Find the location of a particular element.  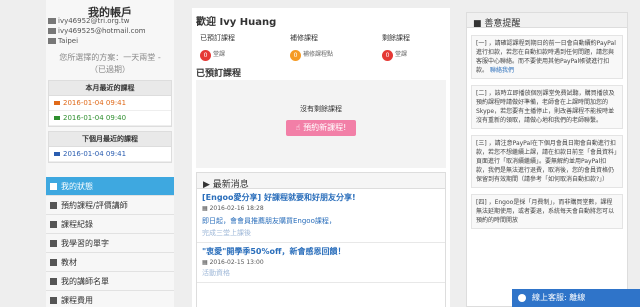

megaphone-icon: ▶ is located at coordinates (208, 185).